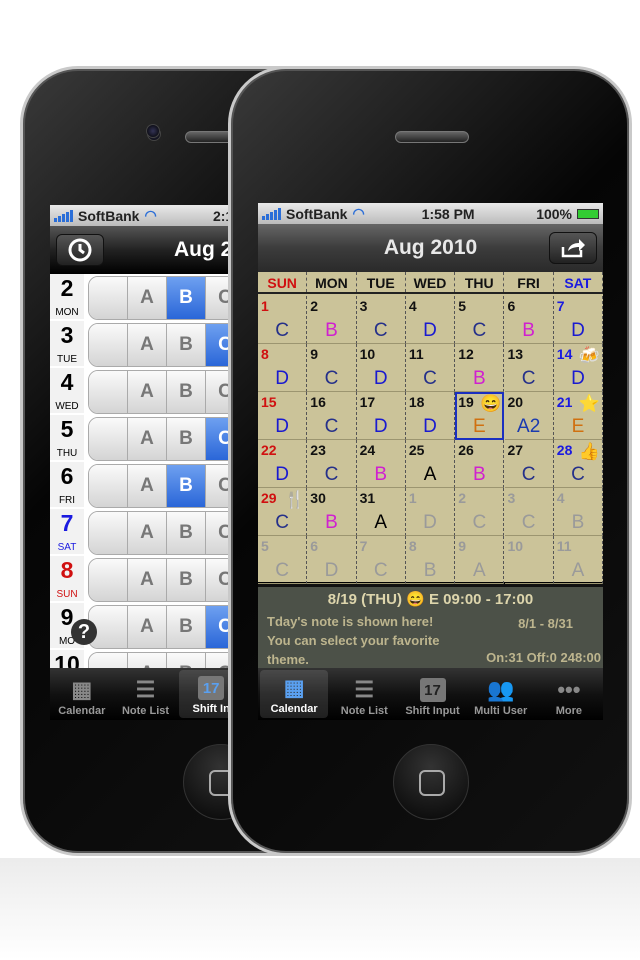 This screenshot has width=640, height=960. Describe the element at coordinates (67, 484) in the screenshot. I see `day-label: 6 FRI` at that location.